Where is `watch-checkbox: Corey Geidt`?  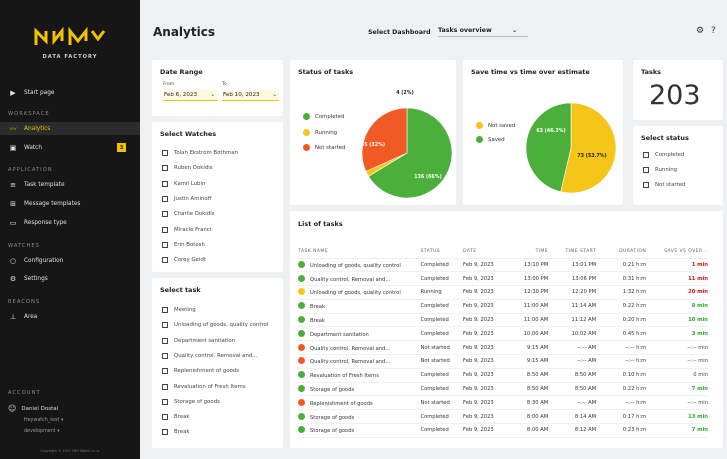
watch-checkbox: Corey Geidt is located at coordinates (184, 260).